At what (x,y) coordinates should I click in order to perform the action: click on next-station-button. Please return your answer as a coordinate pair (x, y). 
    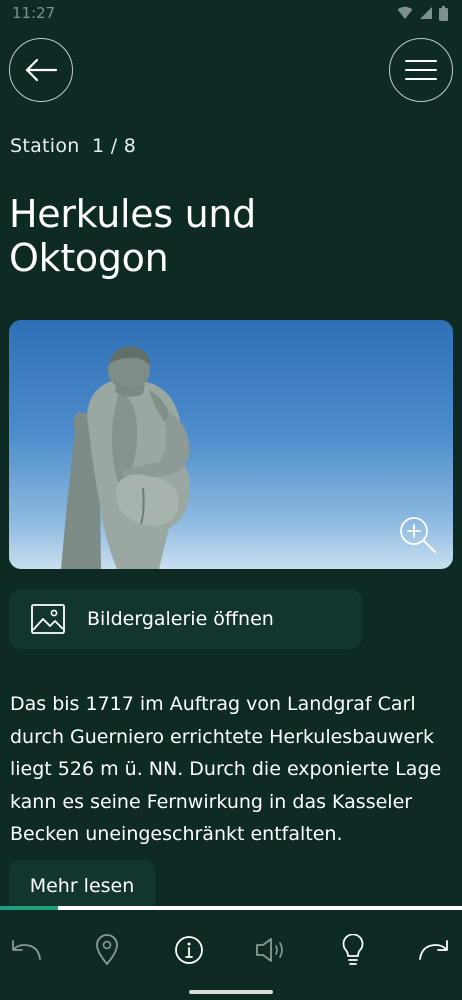
    Looking at the image, I should click on (434, 950).